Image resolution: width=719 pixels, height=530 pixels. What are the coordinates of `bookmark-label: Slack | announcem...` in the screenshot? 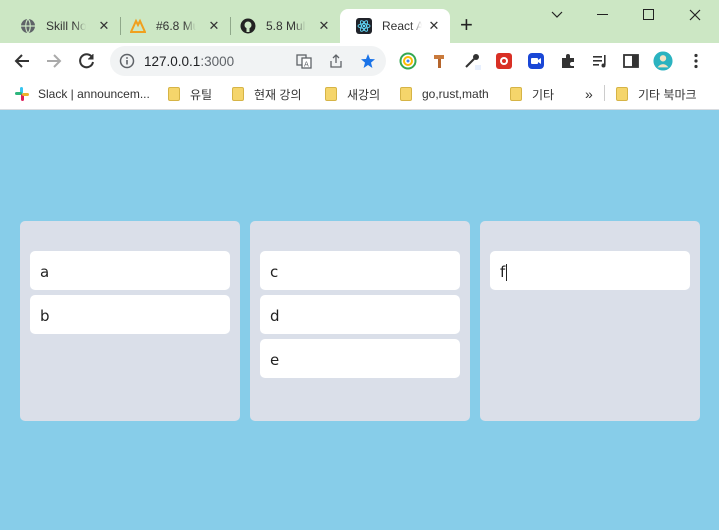 It's located at (94, 94).